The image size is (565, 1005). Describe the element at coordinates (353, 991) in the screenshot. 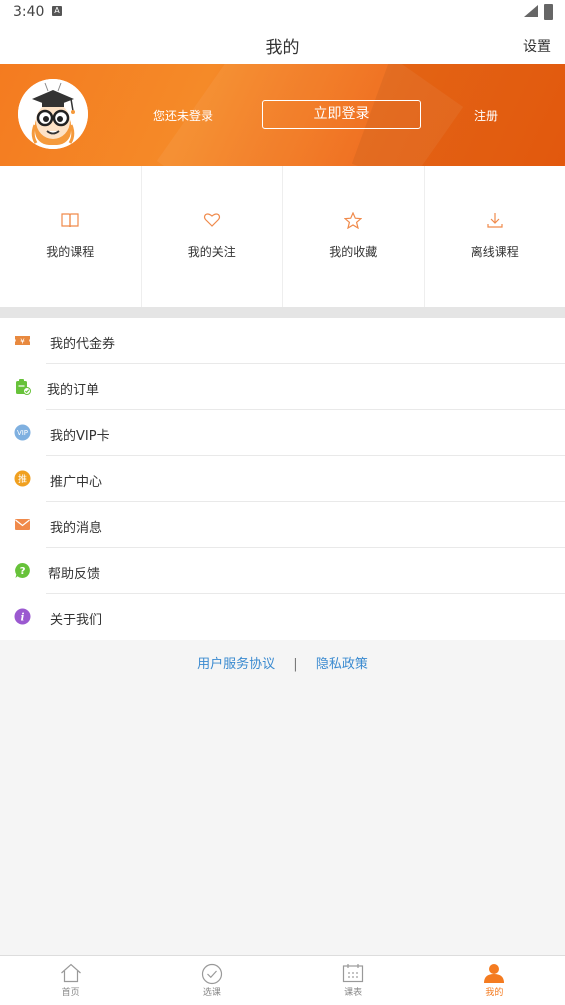

I see `tab-label: 课表` at that location.